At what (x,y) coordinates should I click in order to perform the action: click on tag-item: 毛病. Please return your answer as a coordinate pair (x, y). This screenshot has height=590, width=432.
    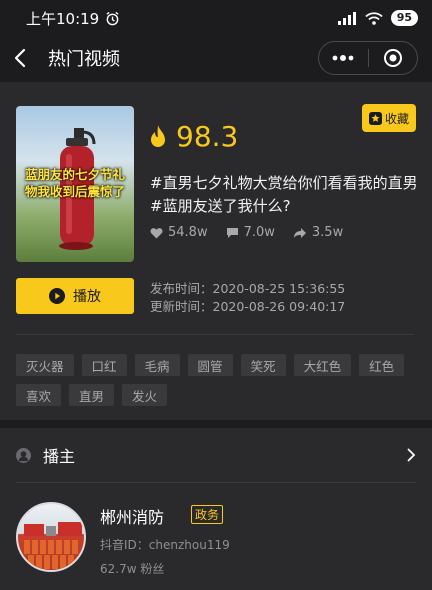
    Looking at the image, I should click on (157, 365).